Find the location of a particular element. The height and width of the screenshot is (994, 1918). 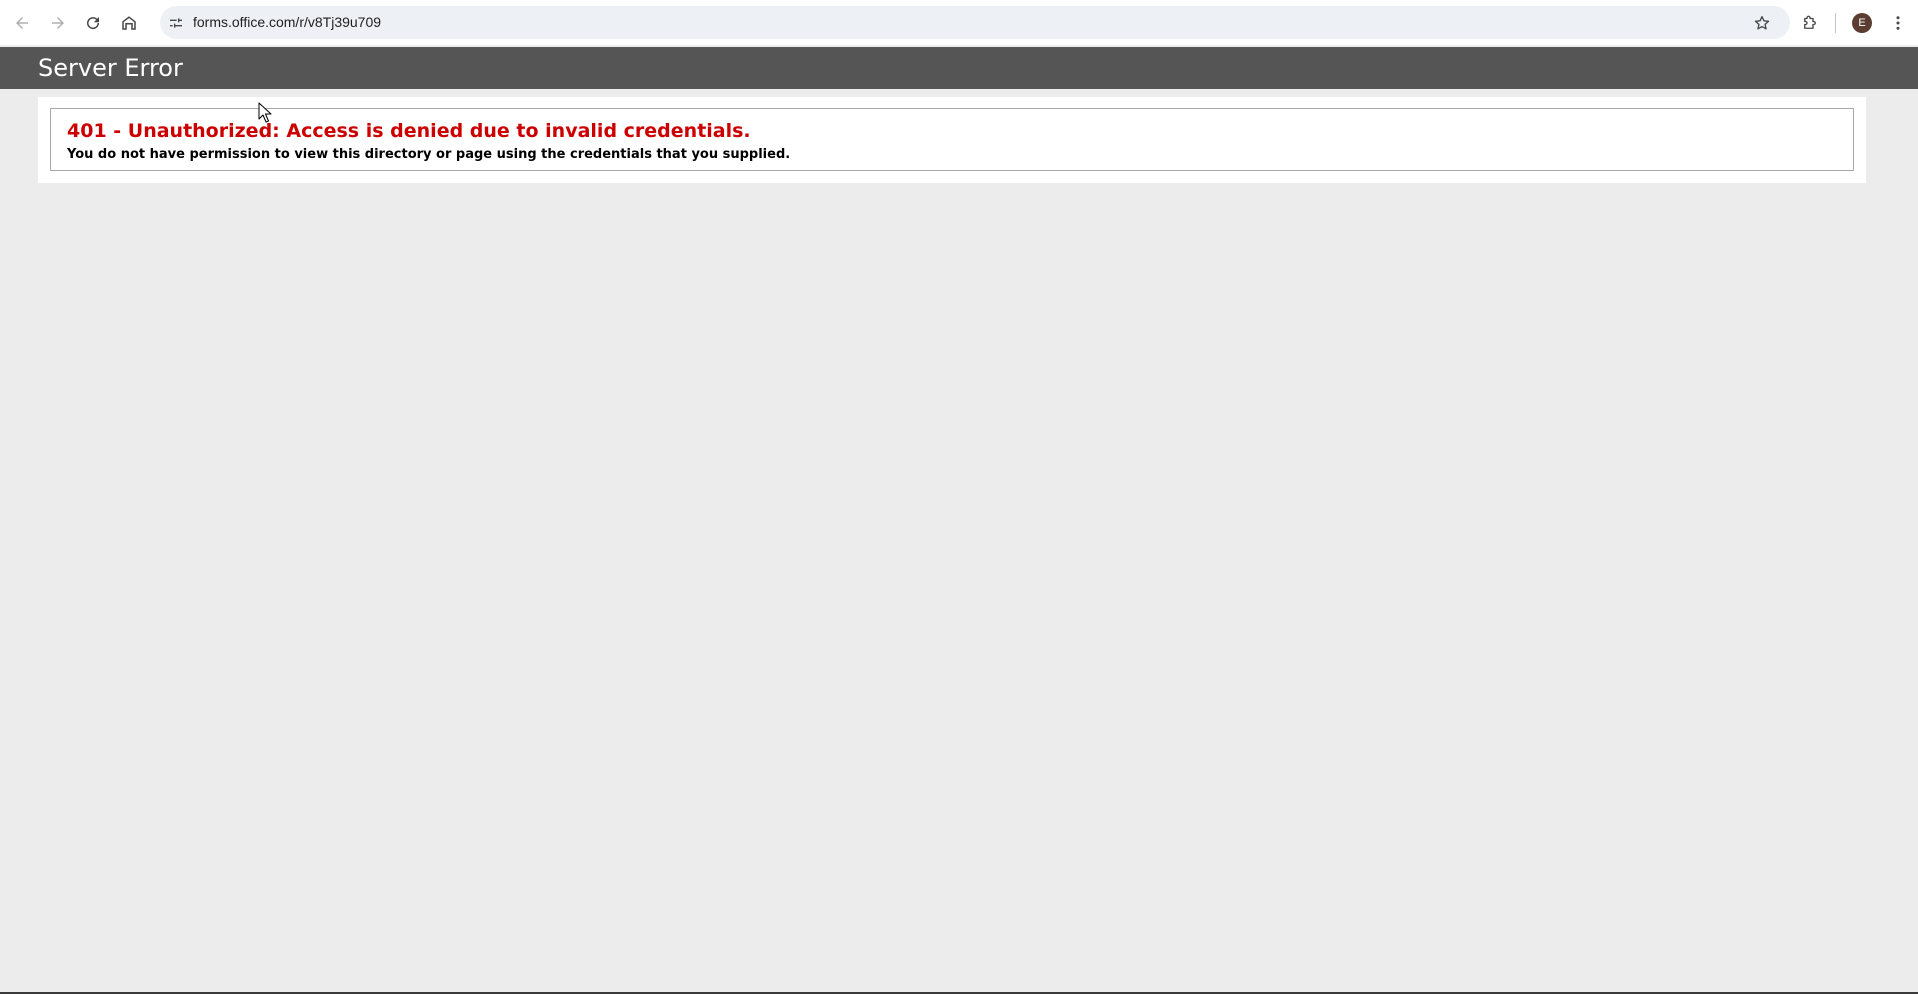

puzzle-icon is located at coordinates (1810, 22).